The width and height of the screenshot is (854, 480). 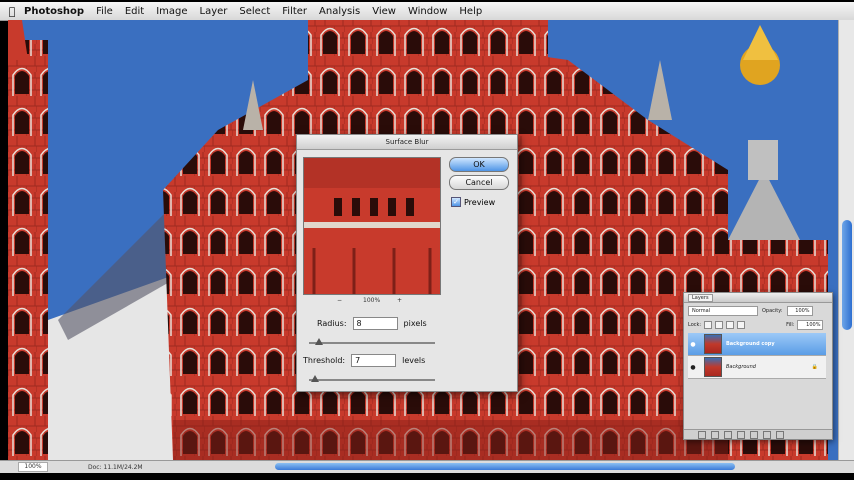 What do you see at coordinates (758, 298) in the screenshot?
I see `layers-panel-titlebar: Layers` at bounding box center [758, 298].